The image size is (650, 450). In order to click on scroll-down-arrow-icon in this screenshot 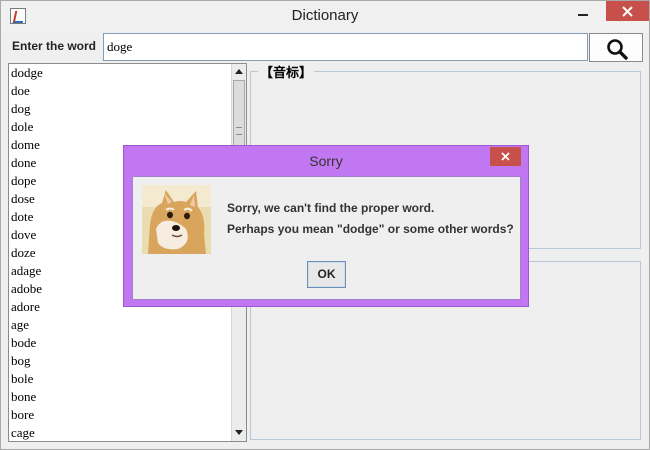, I will do `click(239, 433)`.